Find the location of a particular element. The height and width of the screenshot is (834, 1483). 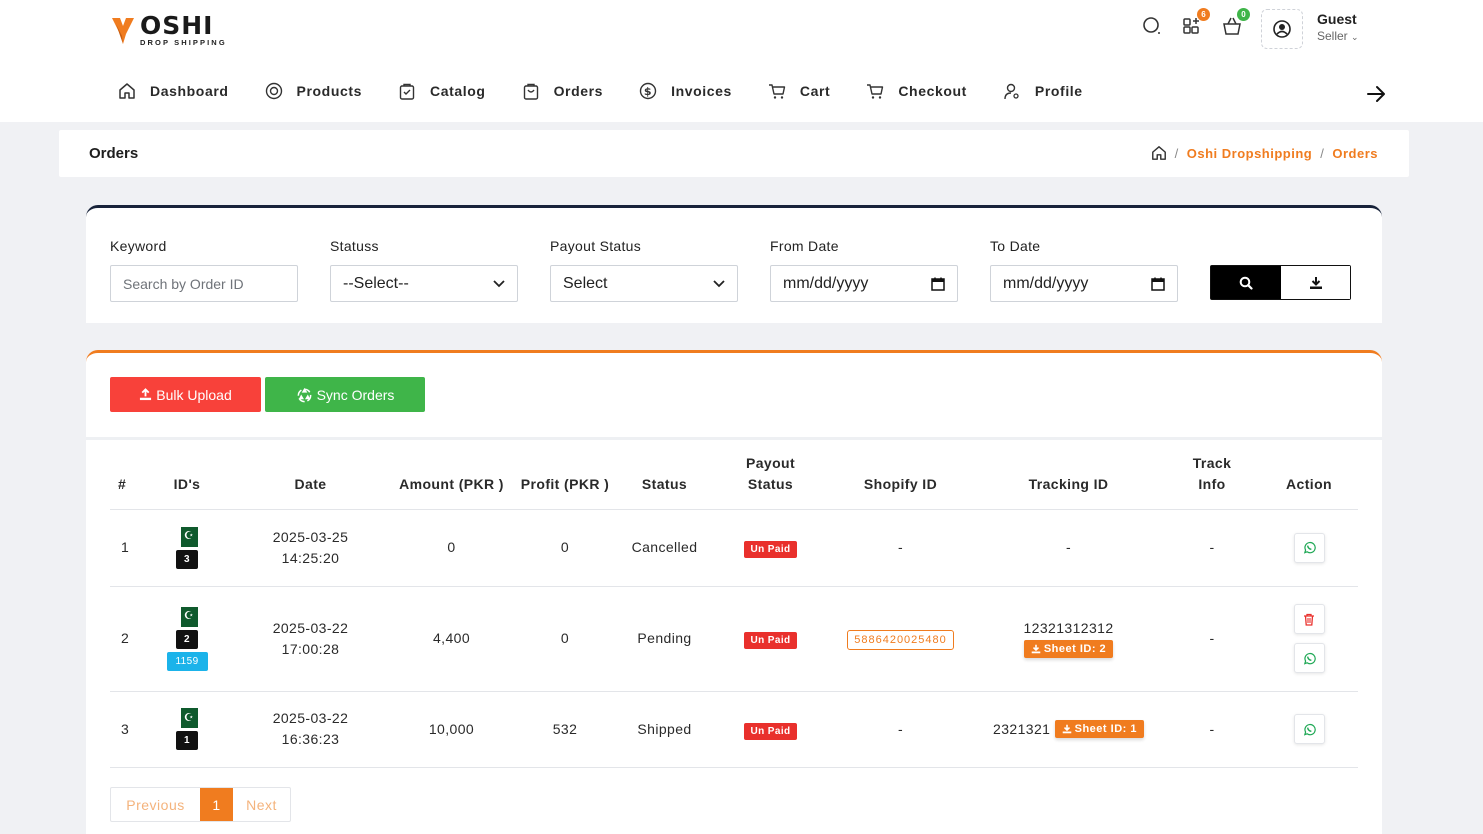

brand-logo: OSHI DROP SHIPPING is located at coordinates (168, 30).